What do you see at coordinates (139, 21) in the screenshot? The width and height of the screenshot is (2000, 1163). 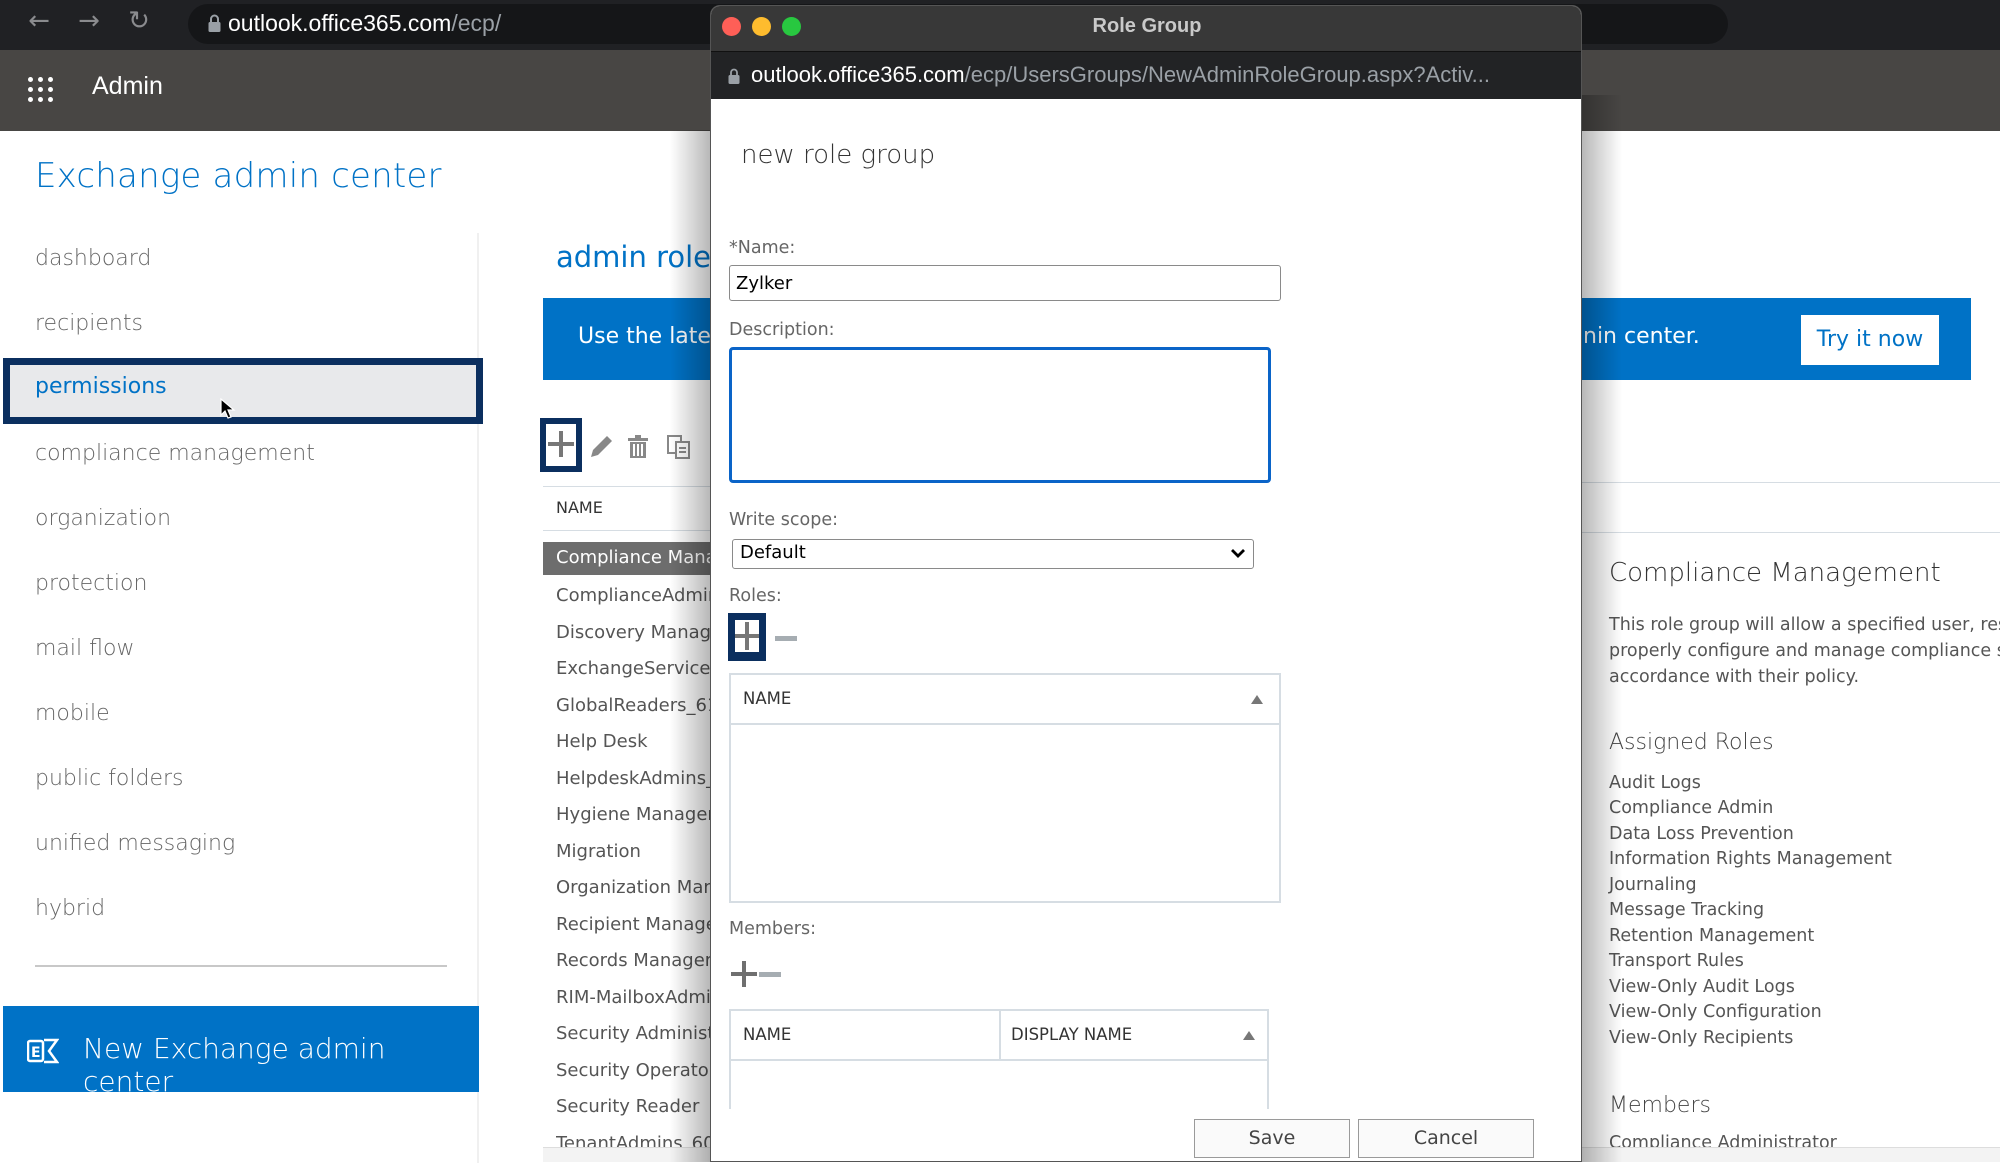 I see `reload-icon: ↻` at bounding box center [139, 21].